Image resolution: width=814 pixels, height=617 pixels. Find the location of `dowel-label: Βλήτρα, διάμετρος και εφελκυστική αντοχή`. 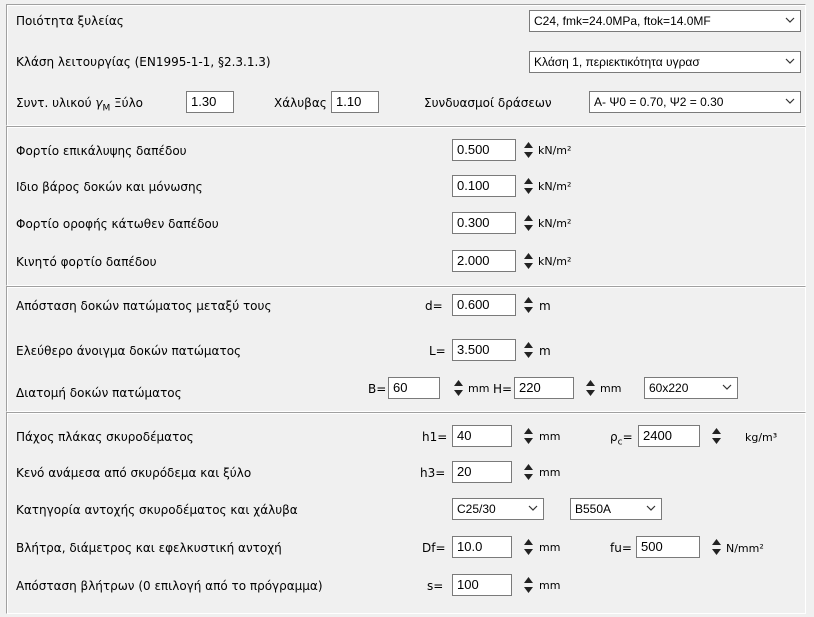

dowel-label: Βλήτρα, διάμετρος και εφελκυστική αντοχή is located at coordinates (149, 548).